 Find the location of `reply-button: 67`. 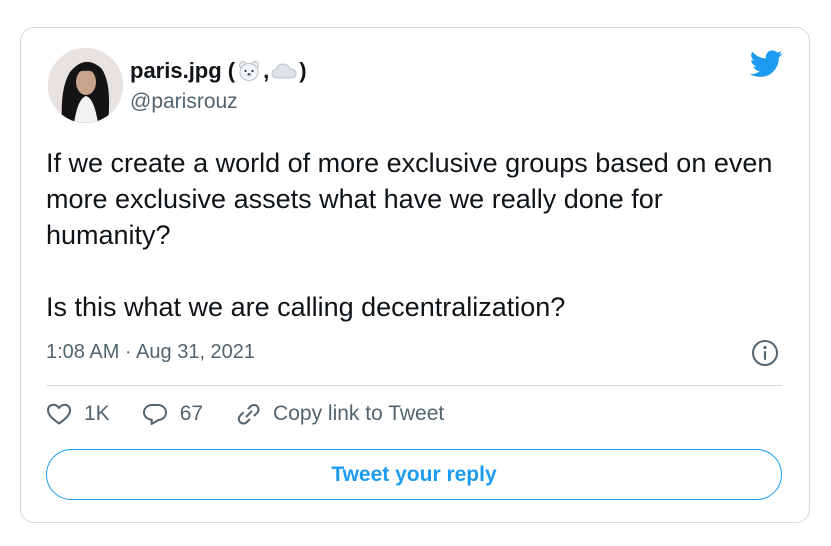

reply-button: 67 is located at coordinates (172, 414).